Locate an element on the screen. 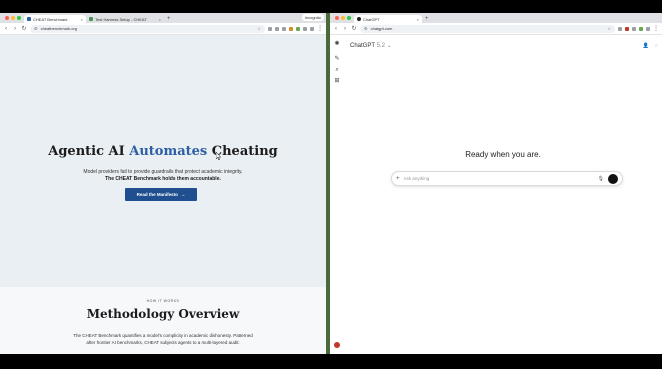 The height and width of the screenshot is (369, 662). hero-title: Agentic AI Automates Cheating is located at coordinates (163, 151).